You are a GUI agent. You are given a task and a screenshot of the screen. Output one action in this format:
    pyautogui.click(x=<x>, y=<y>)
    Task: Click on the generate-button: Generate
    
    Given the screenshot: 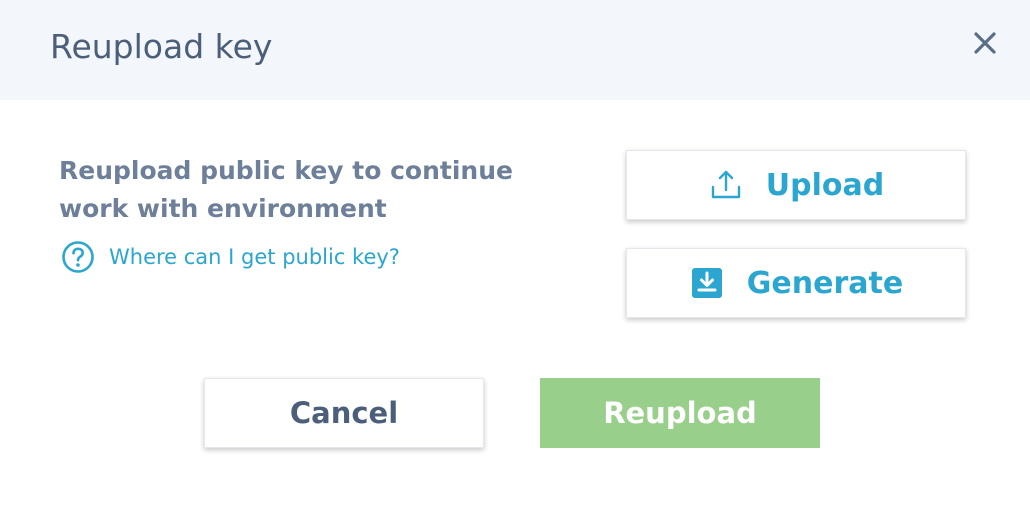 What is the action you would take?
    pyautogui.click(x=796, y=283)
    